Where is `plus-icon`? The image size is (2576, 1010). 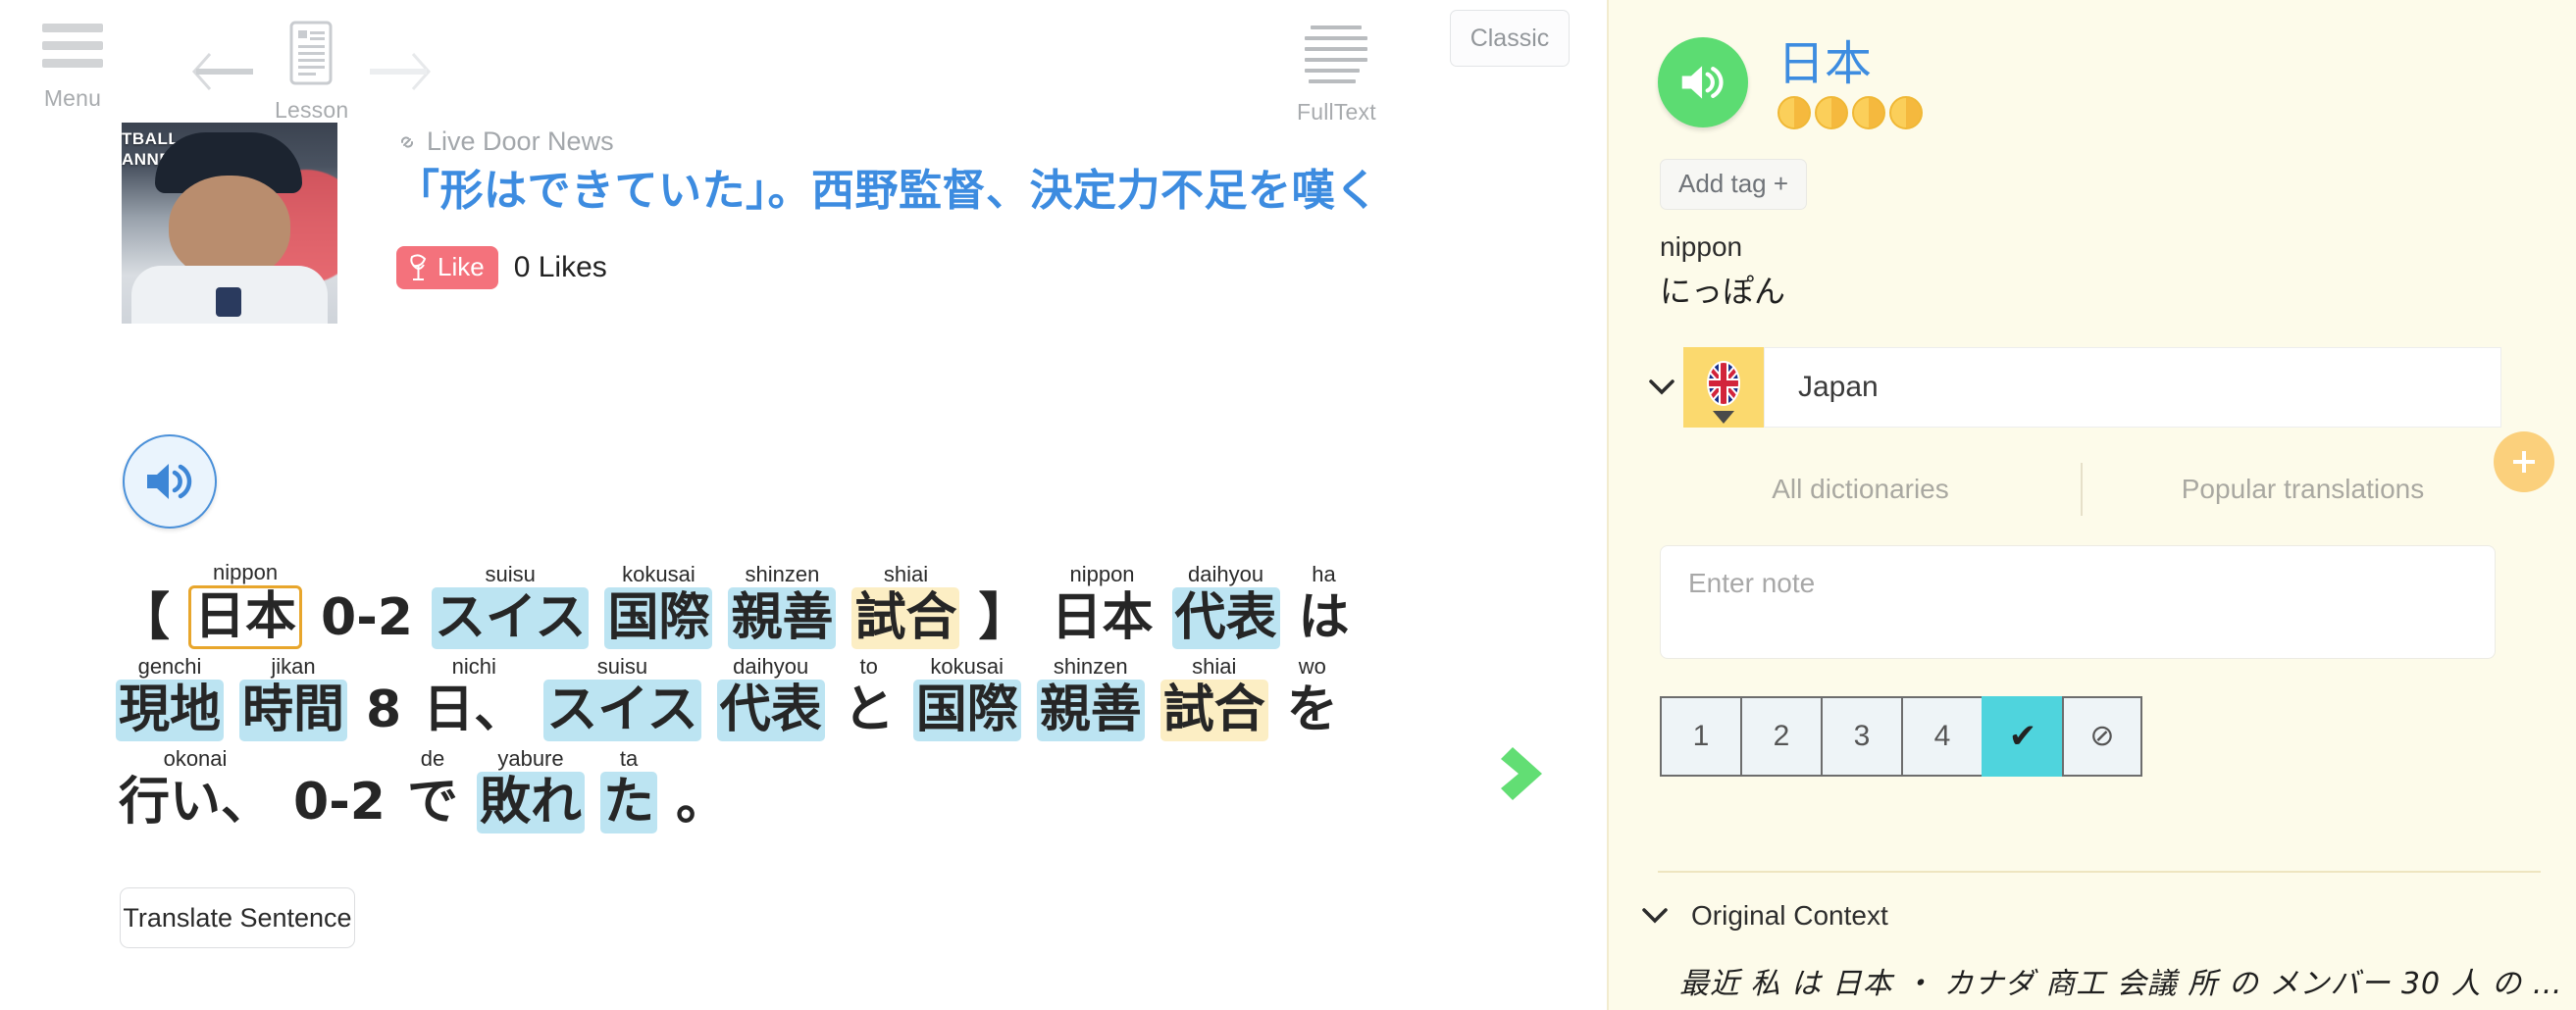
plus-icon is located at coordinates (2524, 462).